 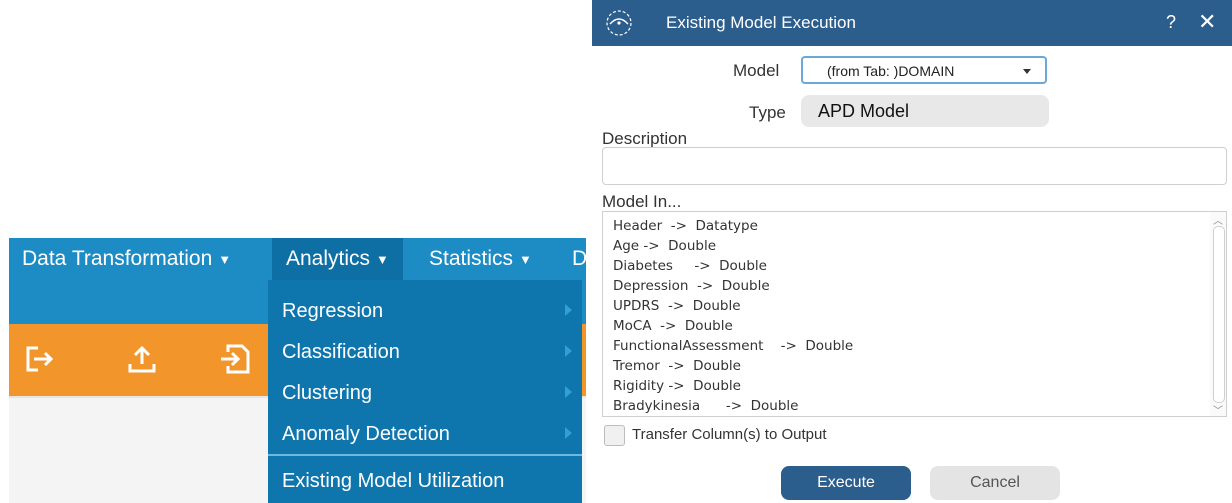 What do you see at coordinates (235, 359) in the screenshot?
I see `import-icon` at bounding box center [235, 359].